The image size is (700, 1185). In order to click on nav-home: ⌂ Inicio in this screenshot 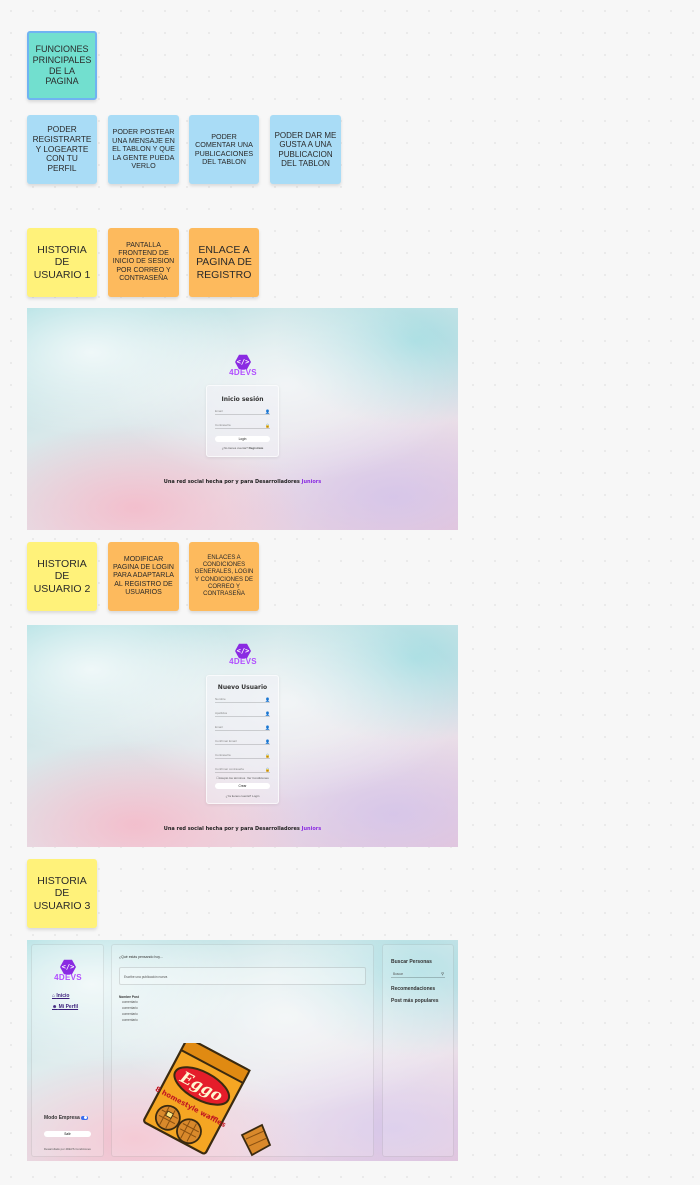, I will do `click(60, 996)`.